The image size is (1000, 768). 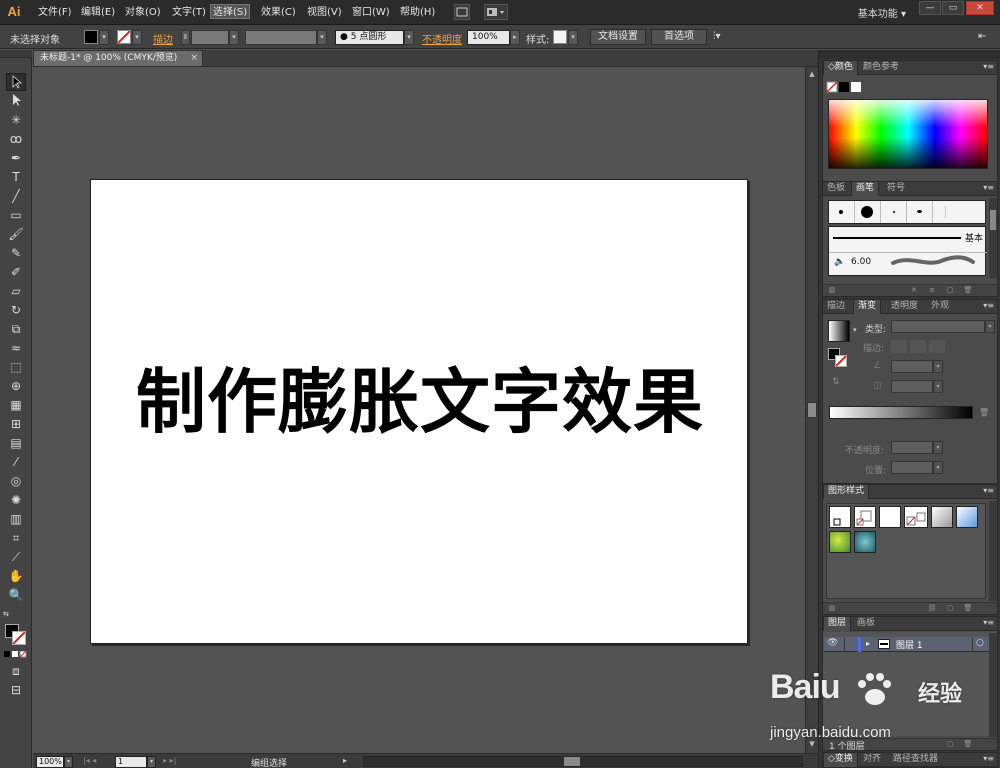 What do you see at coordinates (932, 608) in the screenshot?
I see `break-link-icon: ⛓` at bounding box center [932, 608].